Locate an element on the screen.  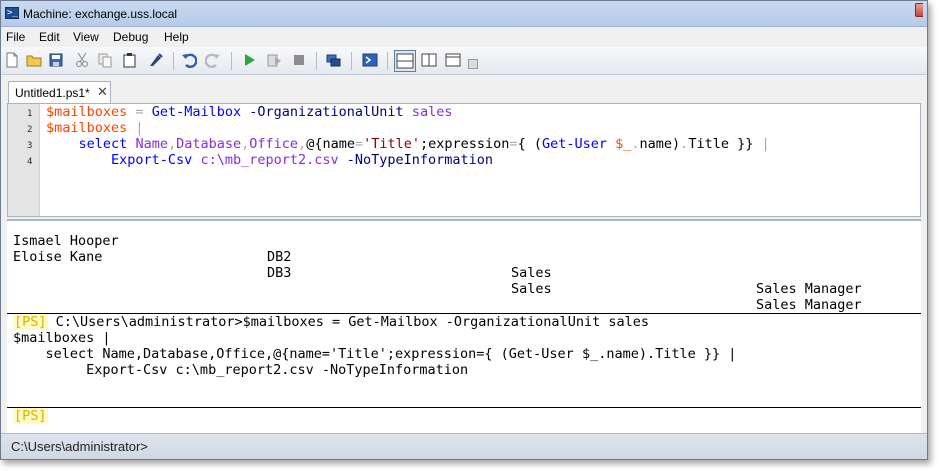
cell-database: DB3 is located at coordinates (279, 273).